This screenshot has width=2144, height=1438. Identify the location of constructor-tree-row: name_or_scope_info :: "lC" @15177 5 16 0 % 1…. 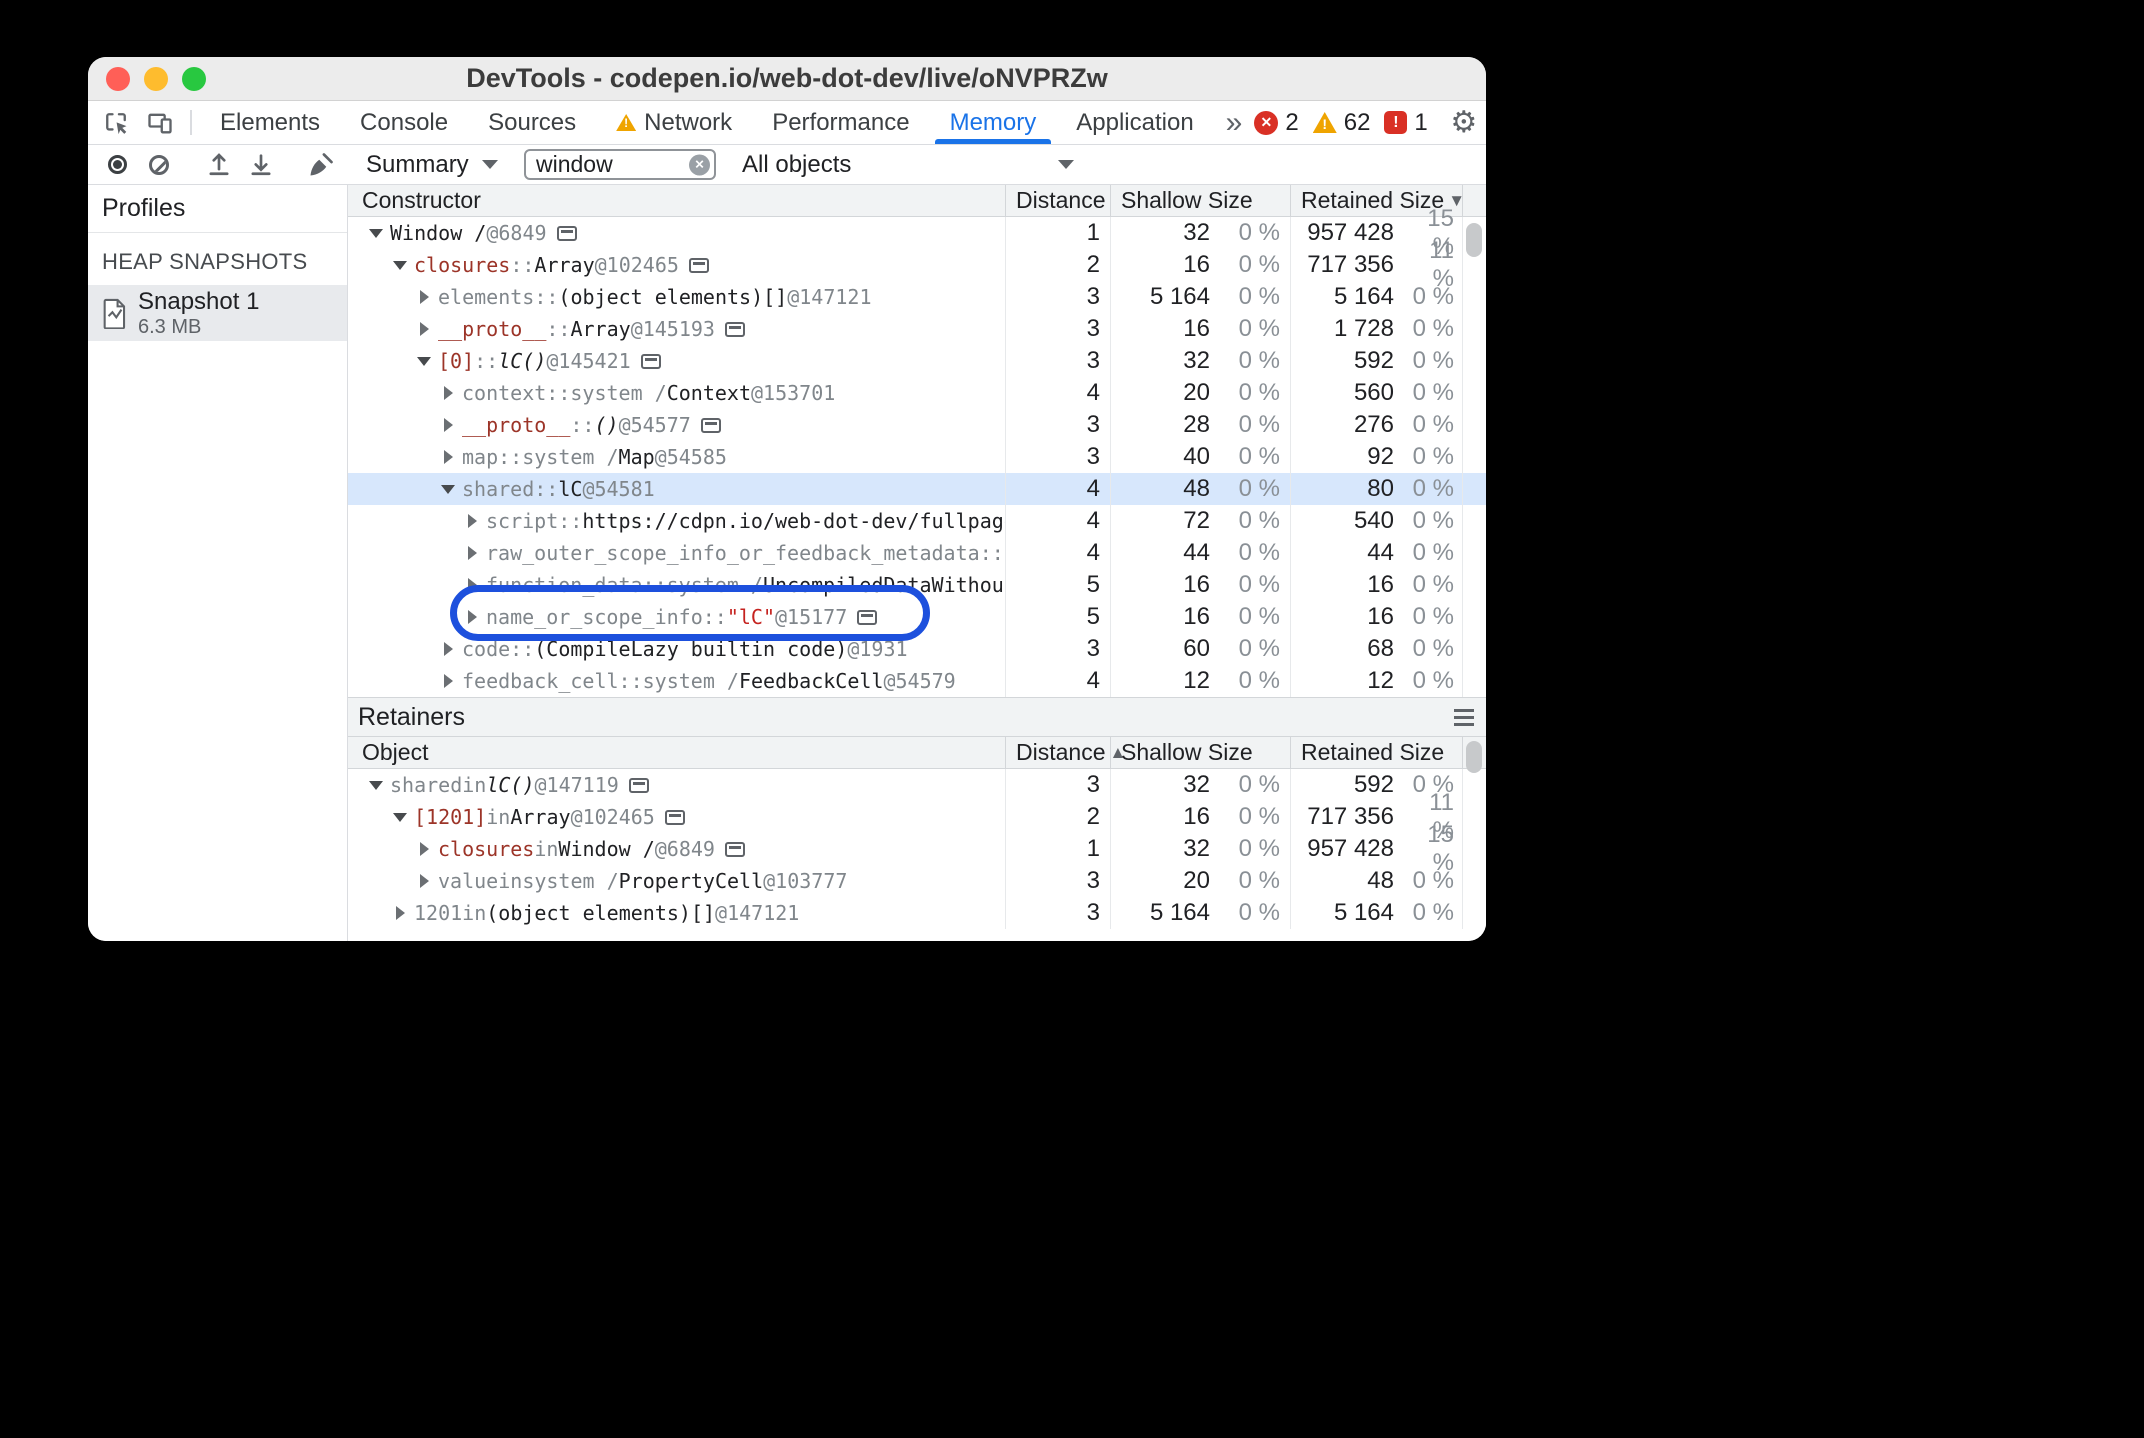
(917, 617).